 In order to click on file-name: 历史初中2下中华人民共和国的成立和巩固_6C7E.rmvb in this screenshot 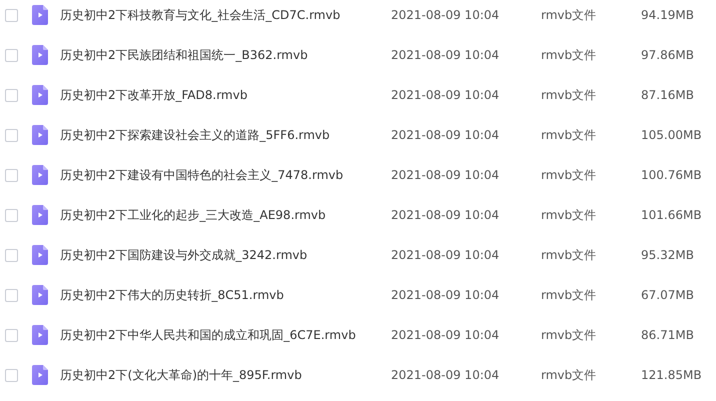, I will do `click(225, 335)`.